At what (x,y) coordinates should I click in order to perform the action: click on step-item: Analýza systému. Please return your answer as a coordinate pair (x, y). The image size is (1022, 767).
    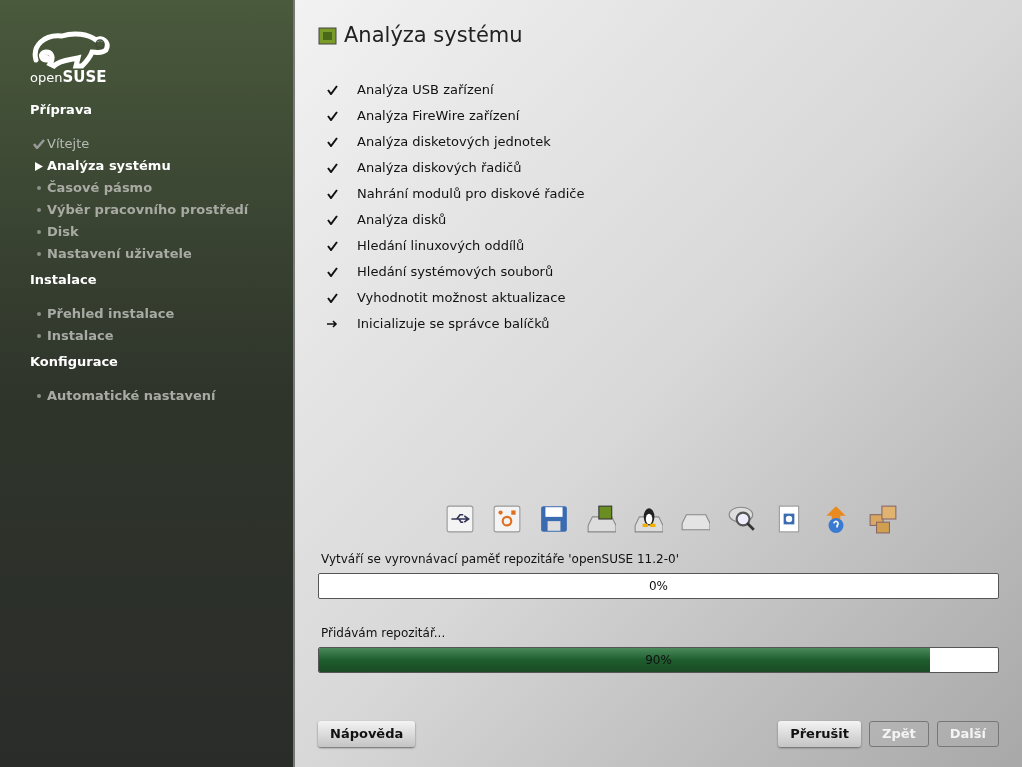
    Looking at the image, I should click on (161, 166).